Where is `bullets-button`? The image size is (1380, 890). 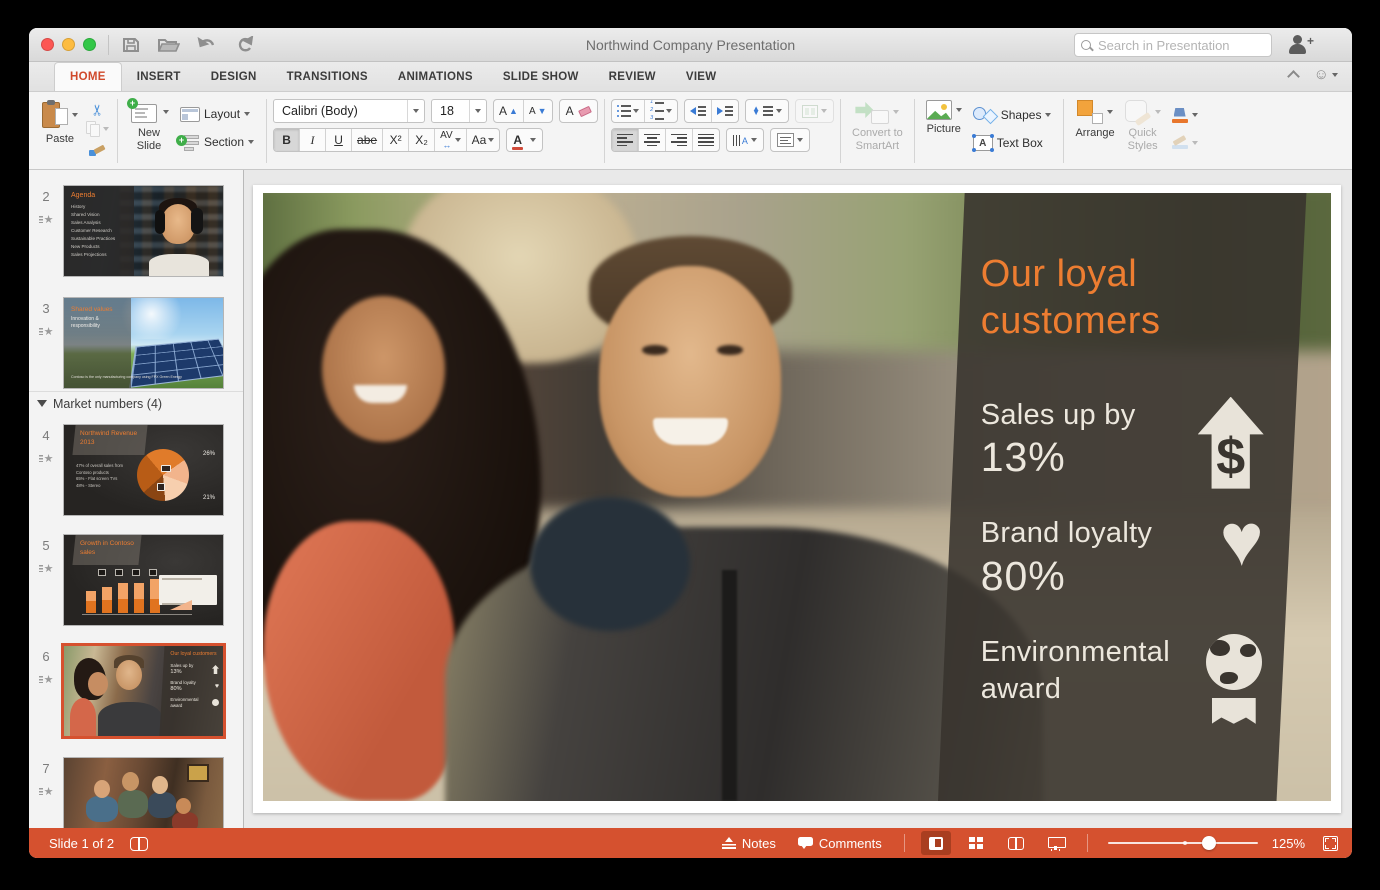 bullets-button is located at coordinates (629, 111).